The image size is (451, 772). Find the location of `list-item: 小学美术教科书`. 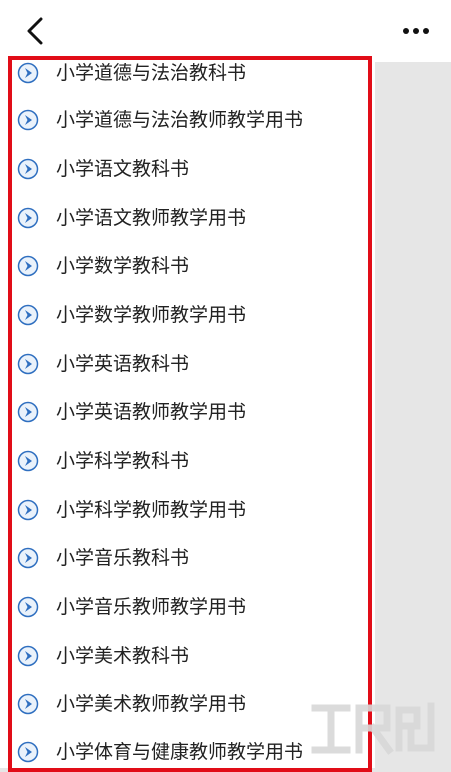

list-item: 小学美术教科书 is located at coordinates (187, 656).